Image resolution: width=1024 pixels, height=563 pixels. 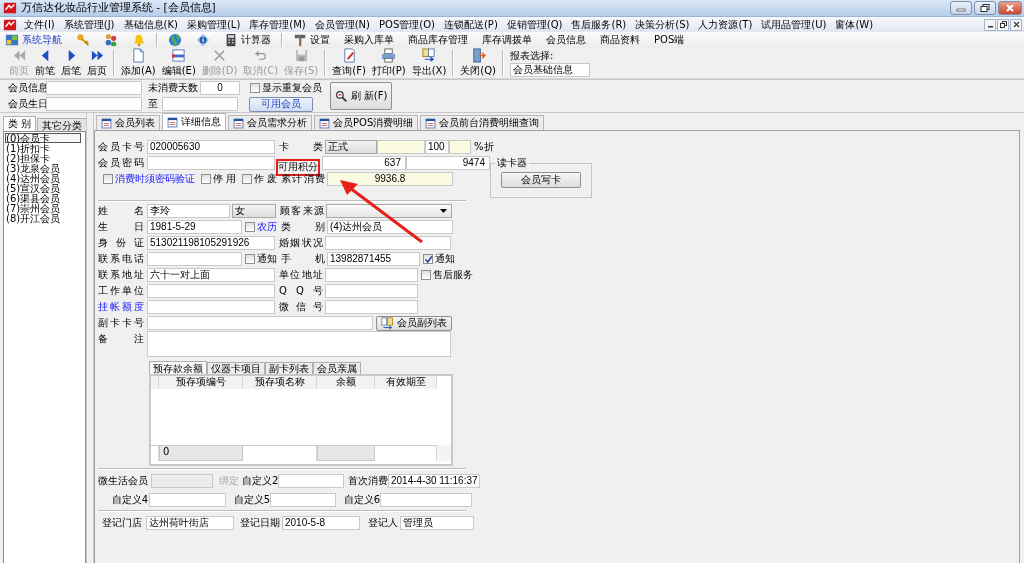 What do you see at coordinates (286, 88) in the screenshot?
I see `checkbox: 显示重复会员` at bounding box center [286, 88].